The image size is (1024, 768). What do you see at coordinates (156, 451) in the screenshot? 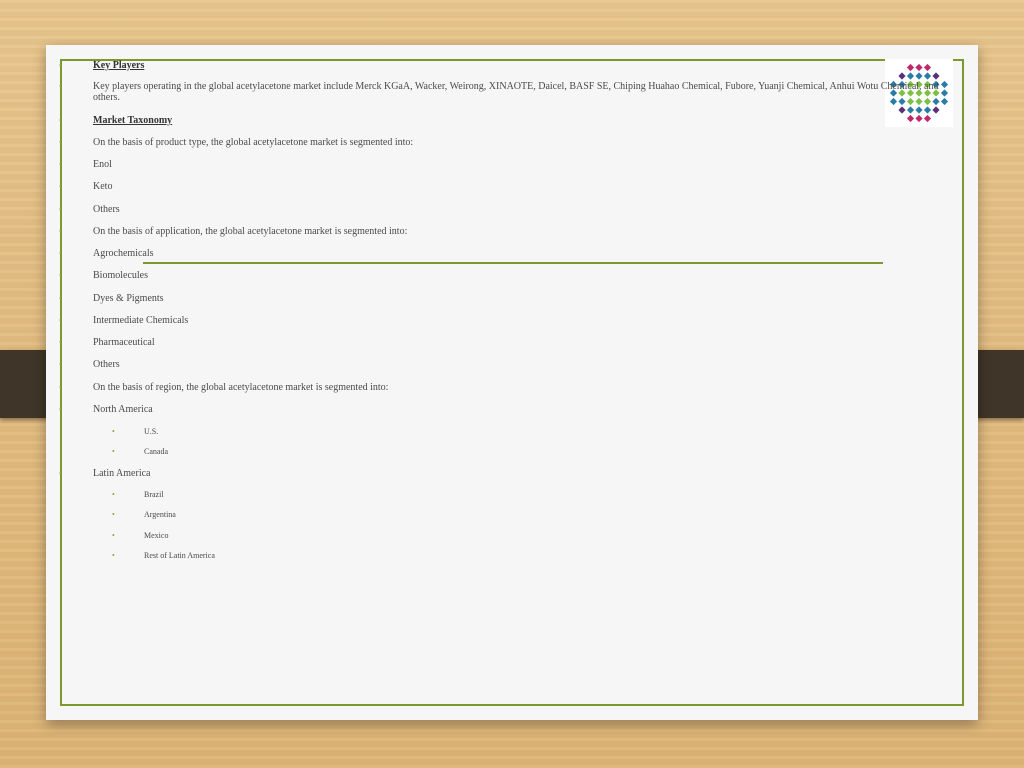
I see `list-item-text: Canada` at bounding box center [156, 451].